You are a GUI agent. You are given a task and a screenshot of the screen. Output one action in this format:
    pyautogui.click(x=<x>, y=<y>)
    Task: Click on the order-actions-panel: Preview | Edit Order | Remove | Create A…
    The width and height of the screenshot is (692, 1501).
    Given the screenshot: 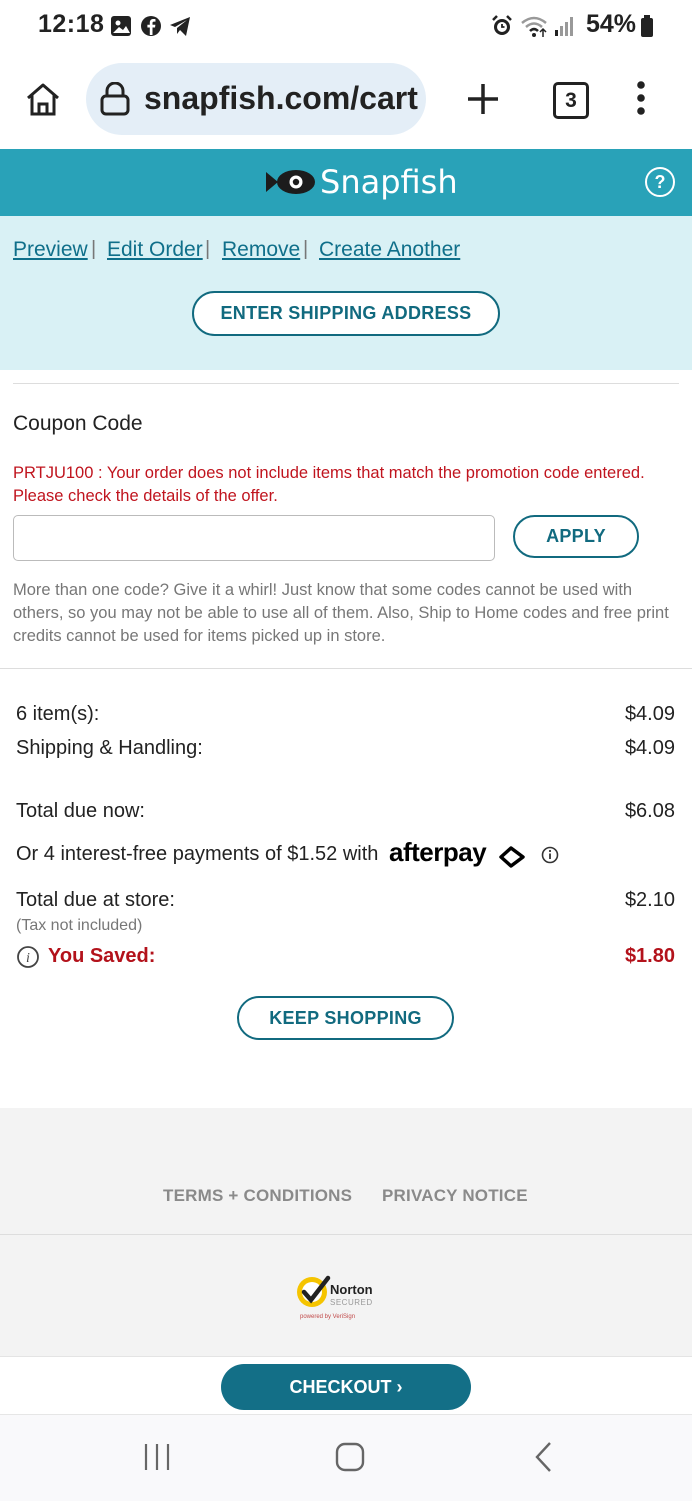 What is the action you would take?
    pyautogui.click(x=346, y=293)
    